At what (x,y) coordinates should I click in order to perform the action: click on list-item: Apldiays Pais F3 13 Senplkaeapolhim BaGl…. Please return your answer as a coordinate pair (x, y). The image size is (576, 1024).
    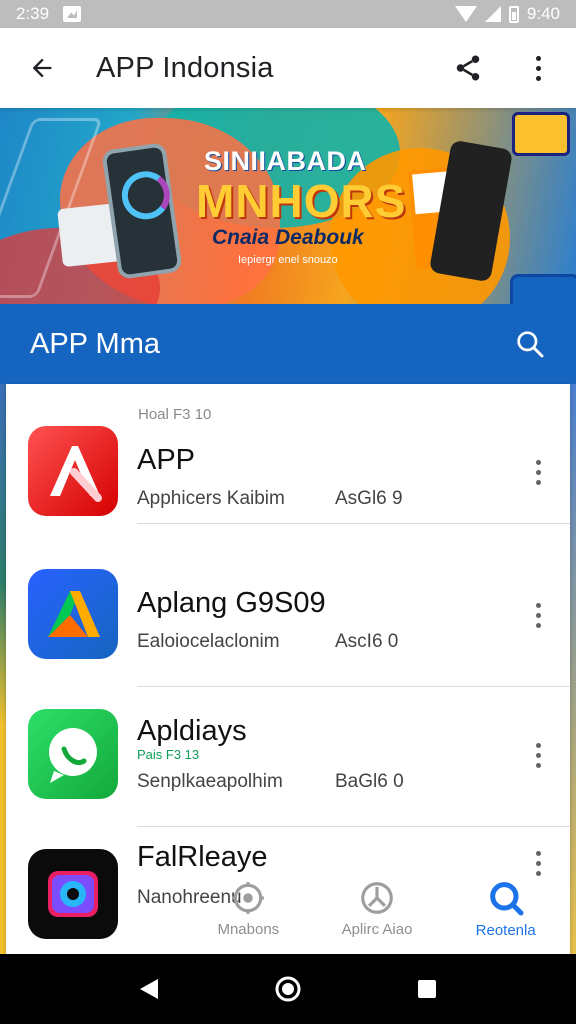
    Looking at the image, I should click on (288, 757).